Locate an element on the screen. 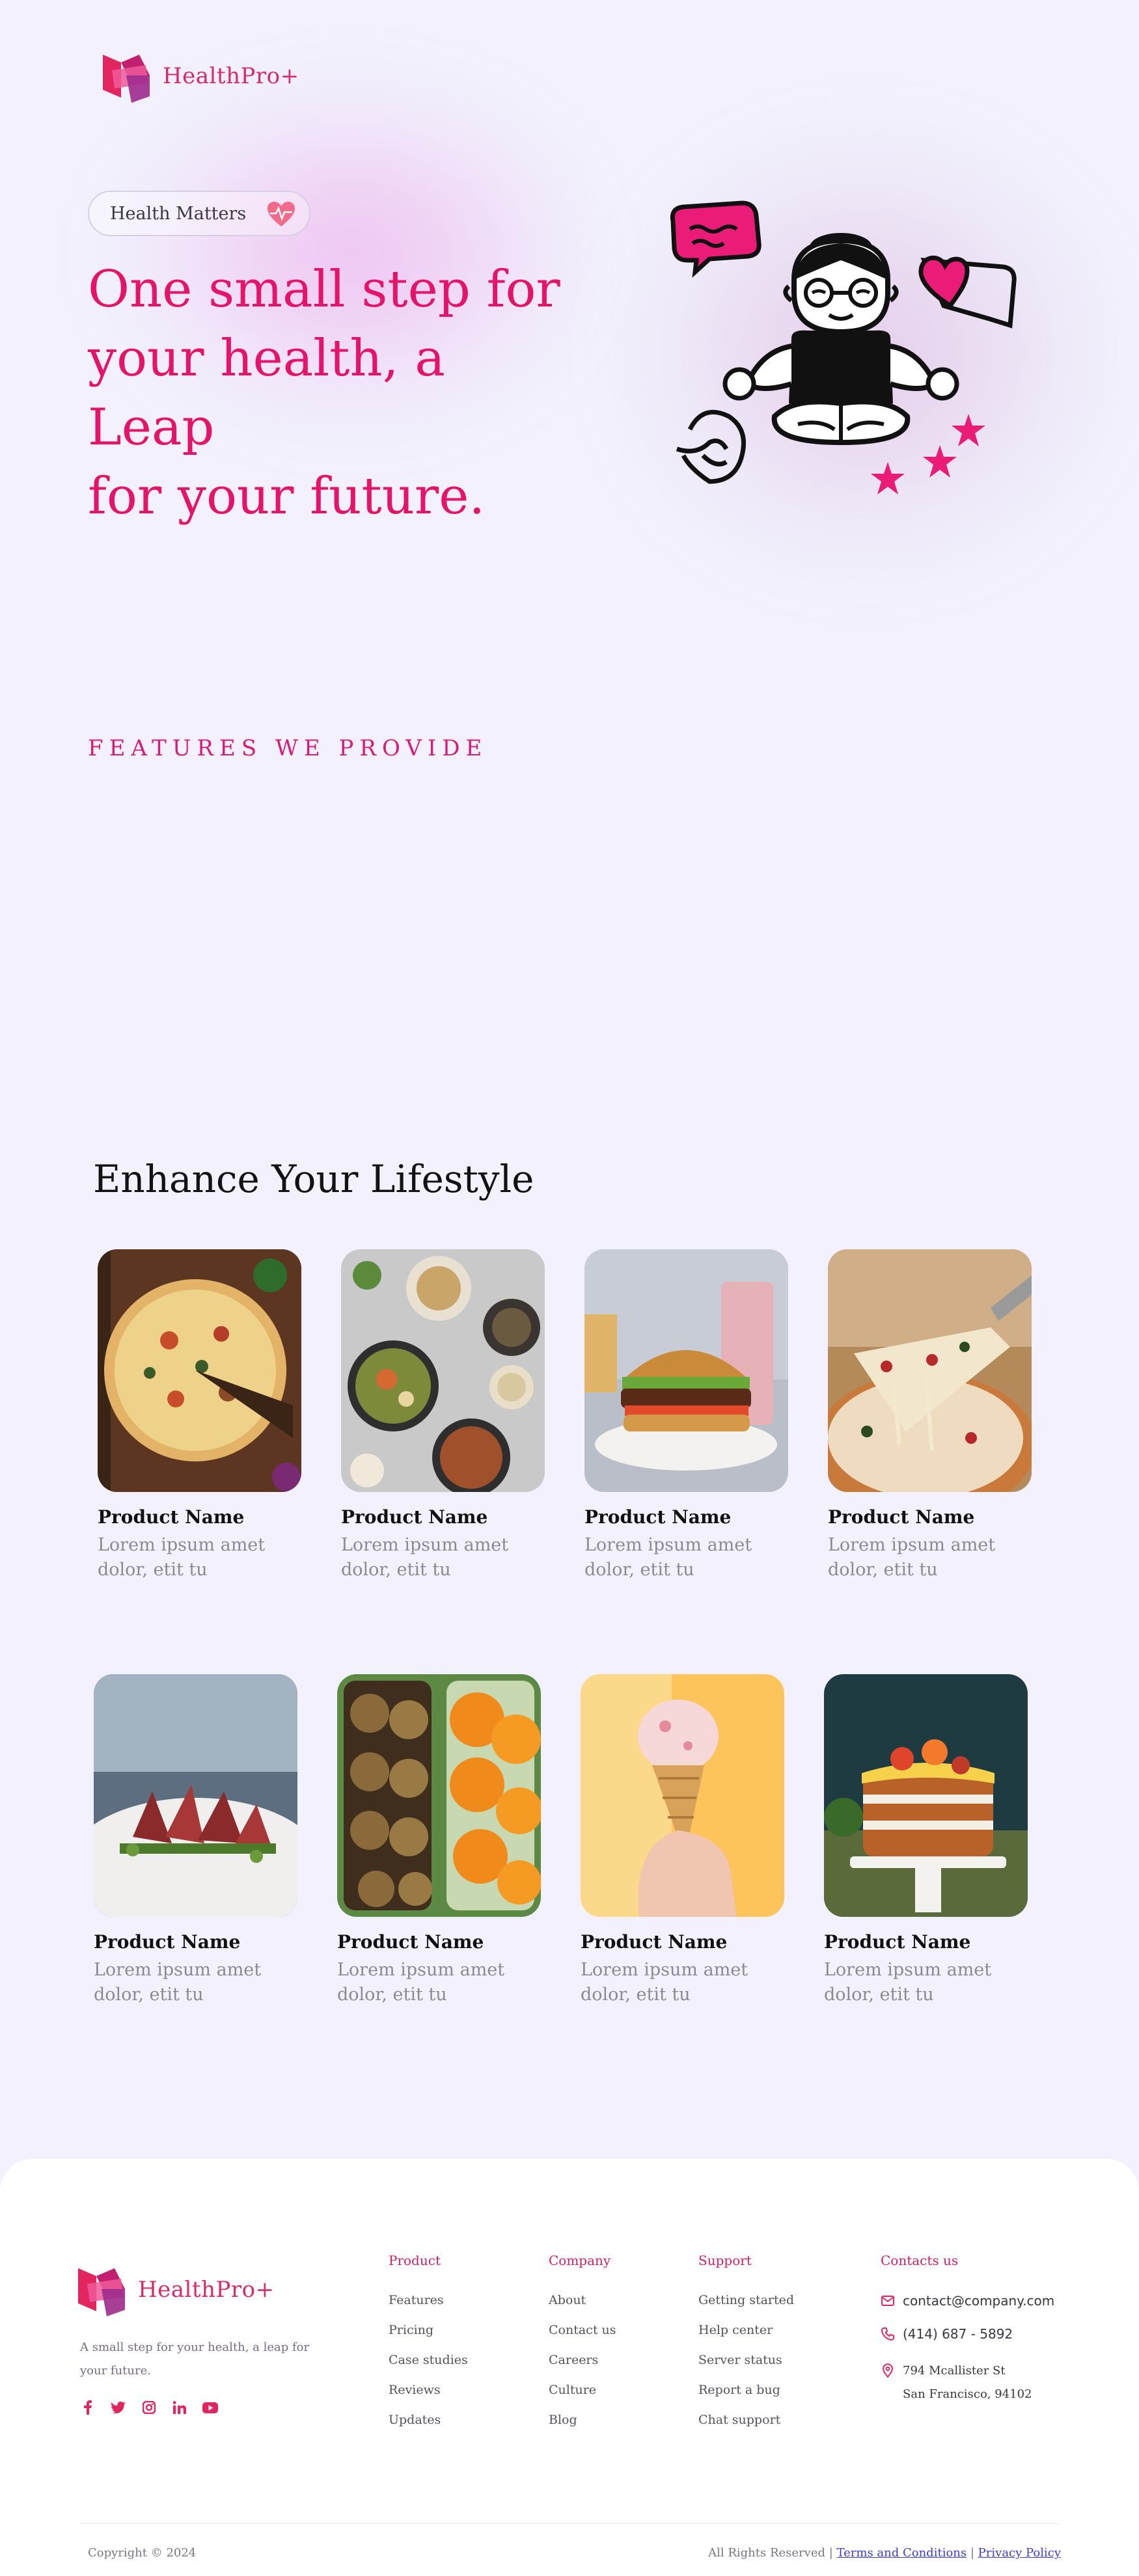 This screenshot has height=2576, width=1139. footer-column-title: Company is located at coordinates (580, 2260).